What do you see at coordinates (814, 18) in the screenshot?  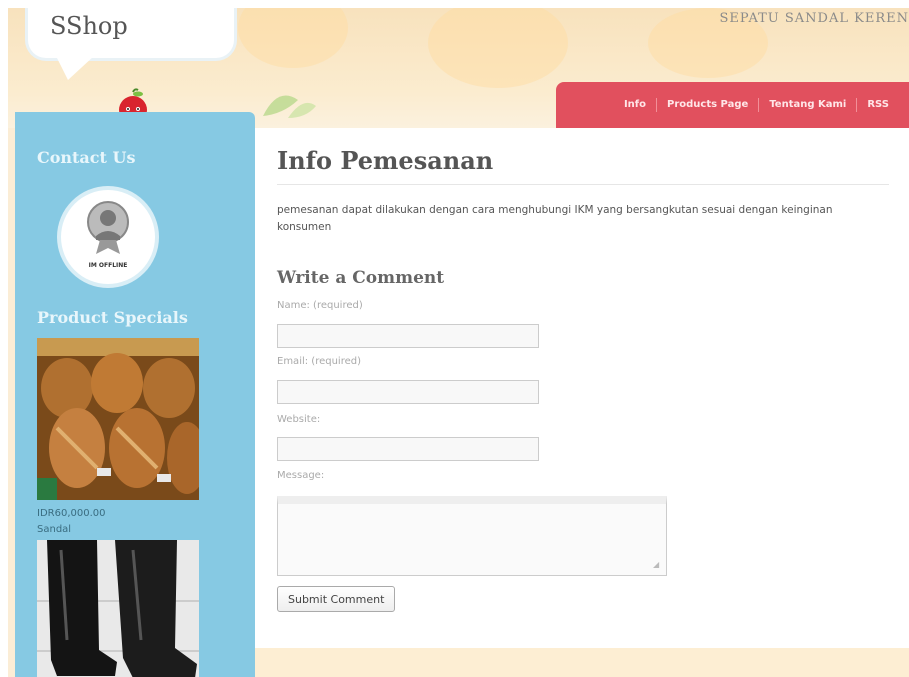 I see `site-tagline: SEPATU SANDAL KEREN` at bounding box center [814, 18].